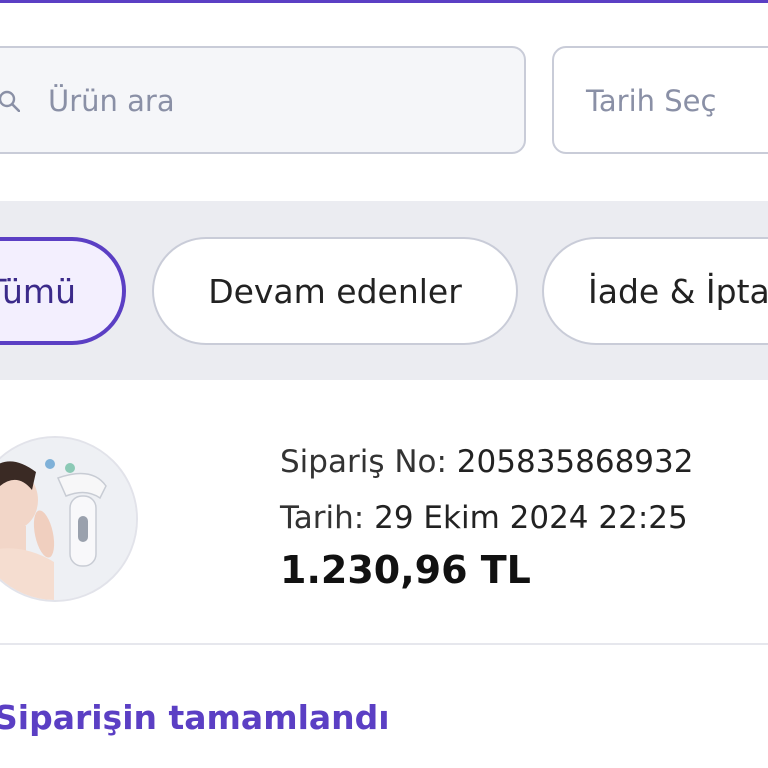  I want to click on order-number-row: Sipariş No: 205835868932, so click(486, 462).